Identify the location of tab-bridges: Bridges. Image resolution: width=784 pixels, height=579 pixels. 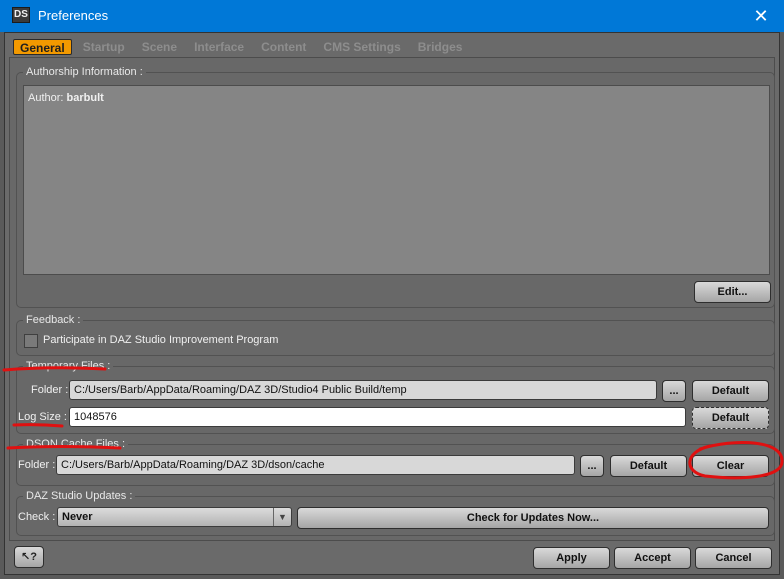
(440, 47).